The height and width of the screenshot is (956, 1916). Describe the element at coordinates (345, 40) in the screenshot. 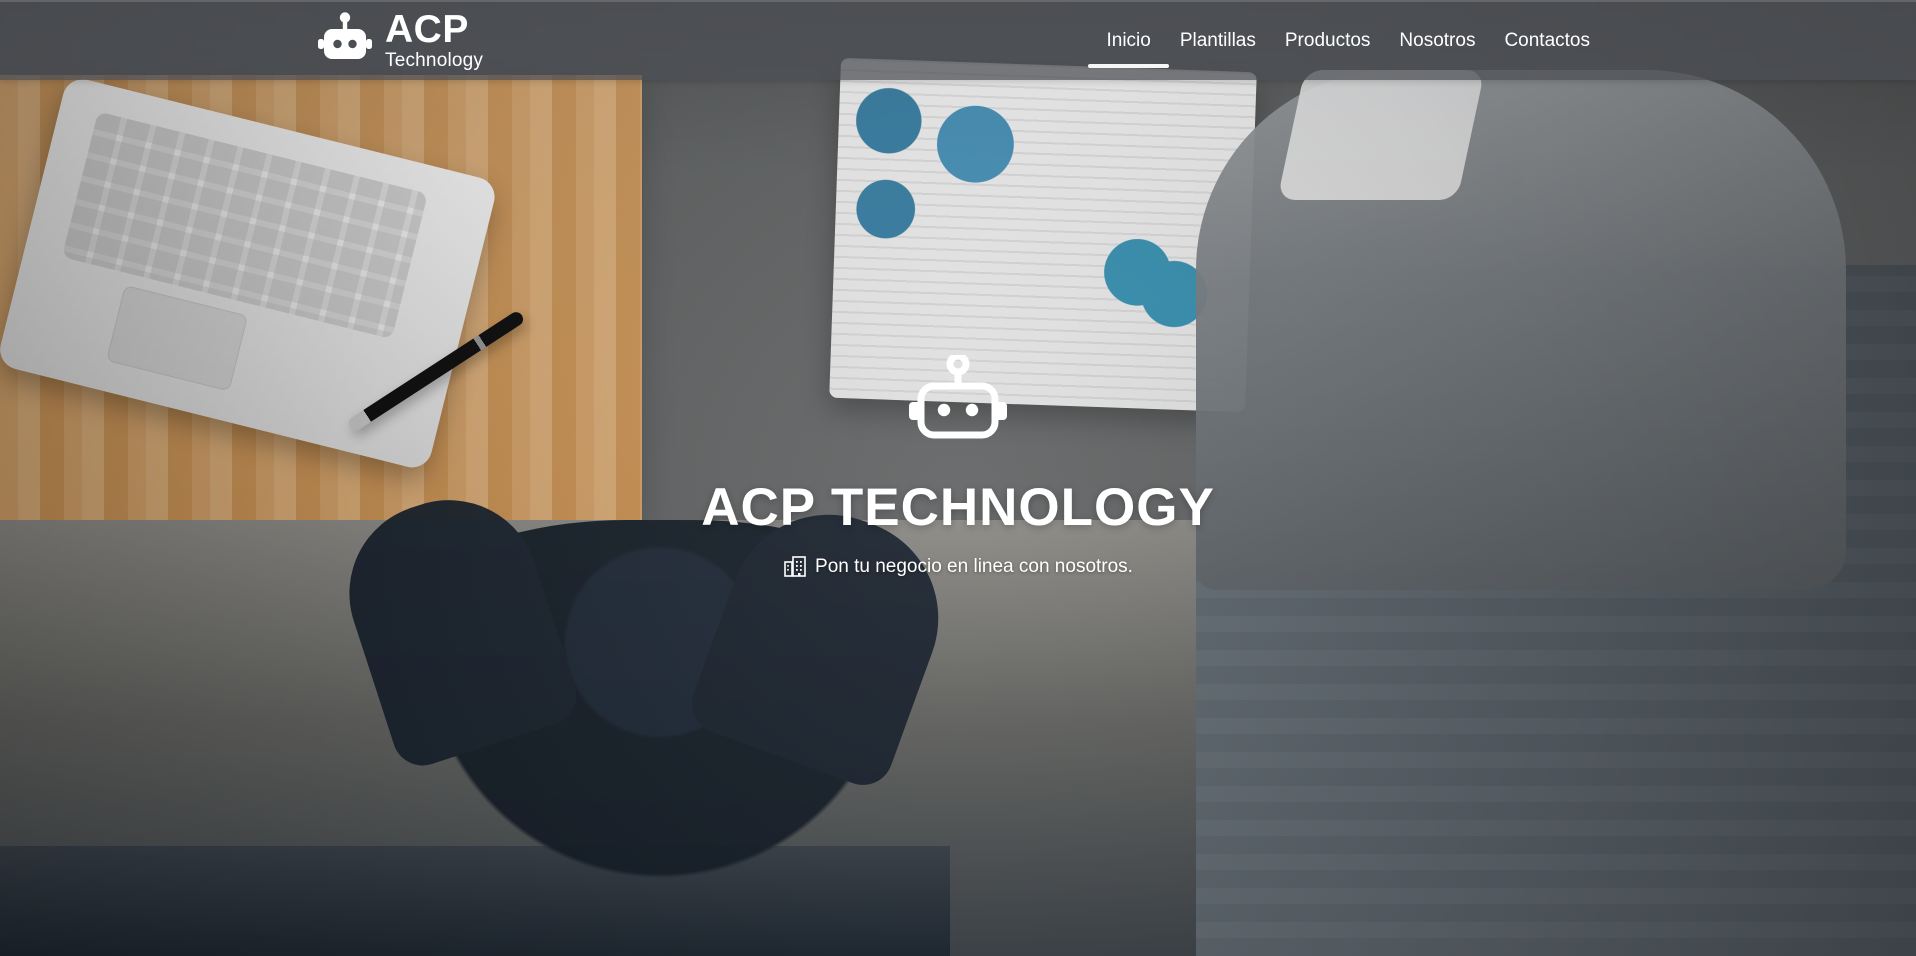

I see `robot-icon` at that location.